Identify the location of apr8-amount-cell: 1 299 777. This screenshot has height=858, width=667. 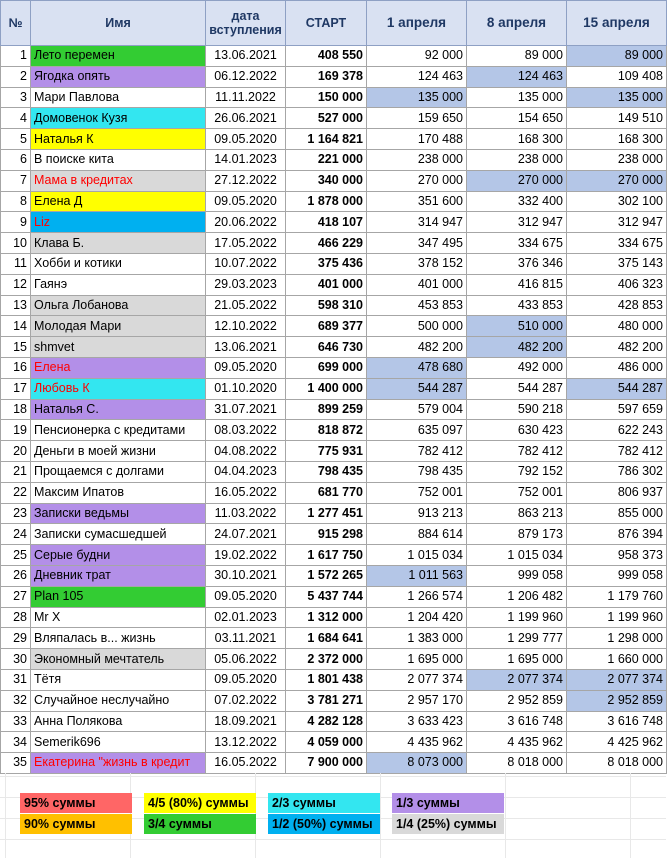
(516, 638).